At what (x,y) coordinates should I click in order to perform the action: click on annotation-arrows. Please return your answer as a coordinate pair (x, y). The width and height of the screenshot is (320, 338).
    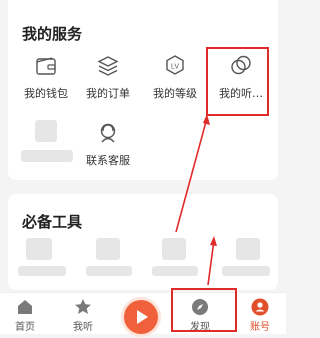
    Looking at the image, I should click on (196, 200).